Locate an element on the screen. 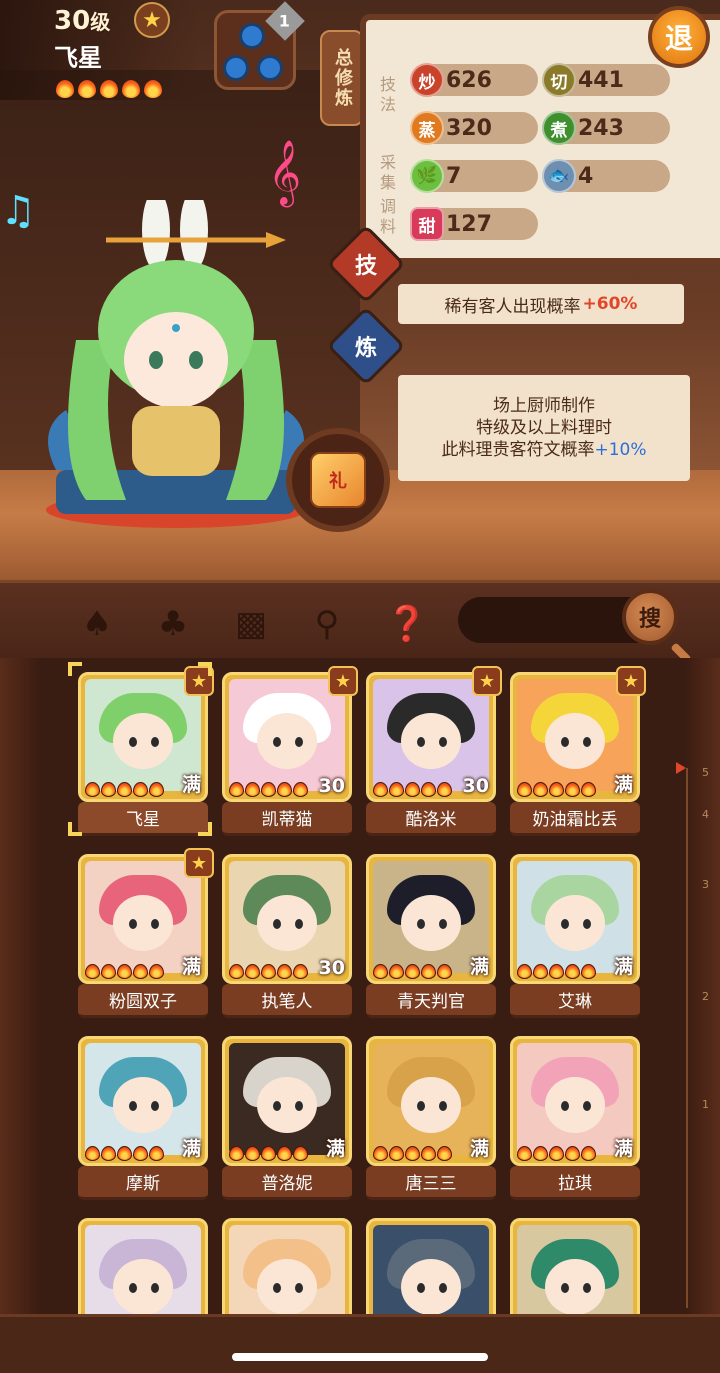  shovel-icon: ♠ is located at coordinates (97, 624).